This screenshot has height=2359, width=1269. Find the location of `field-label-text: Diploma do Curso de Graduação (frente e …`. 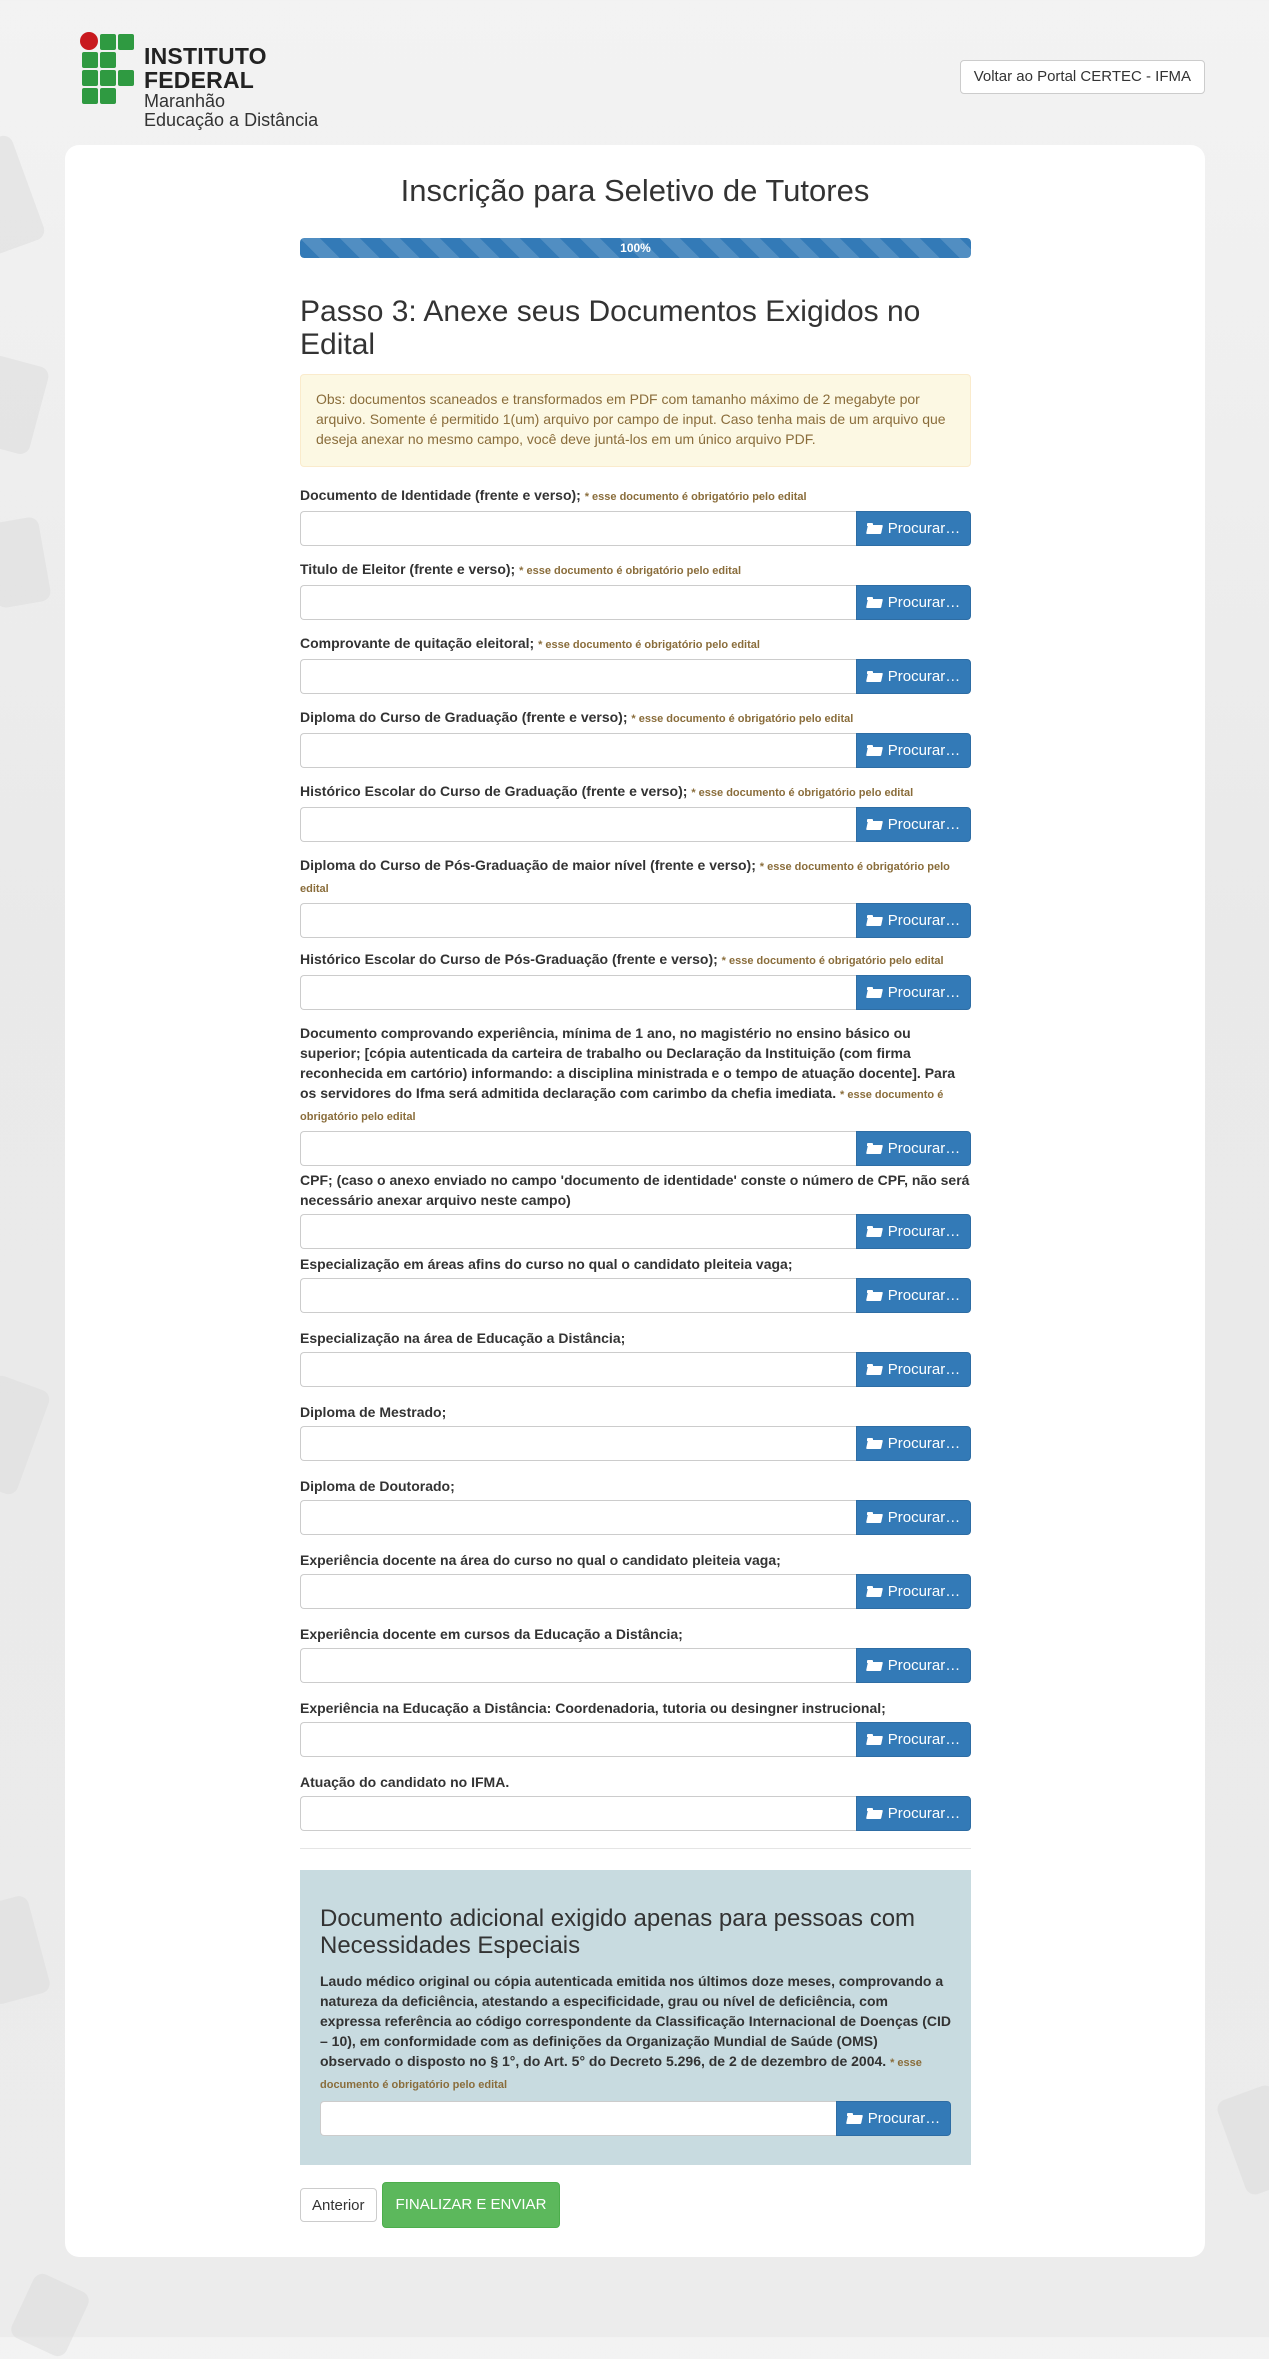

field-label-text: Diploma do Curso de Graduação (frente e … is located at coordinates (464, 717).